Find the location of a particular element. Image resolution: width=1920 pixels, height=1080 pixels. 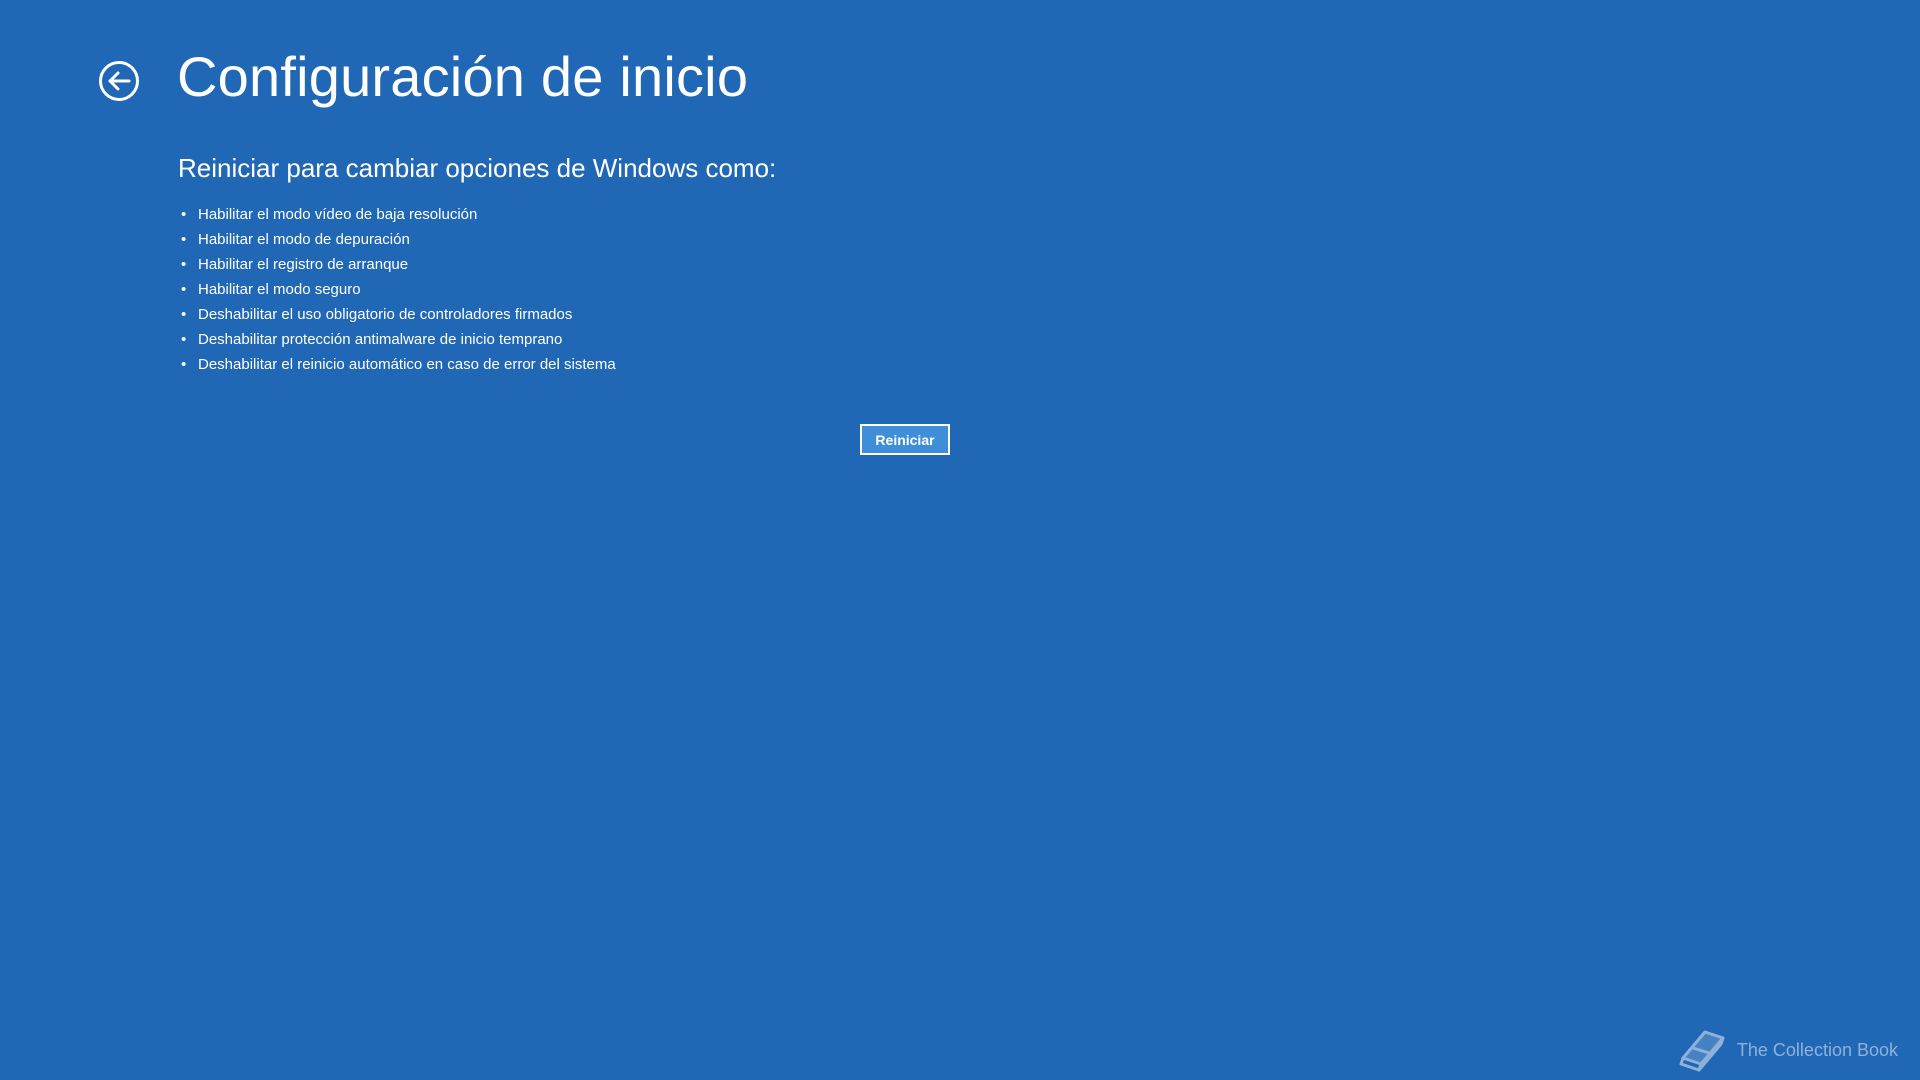

book-icon is located at coordinates (1702, 1051).